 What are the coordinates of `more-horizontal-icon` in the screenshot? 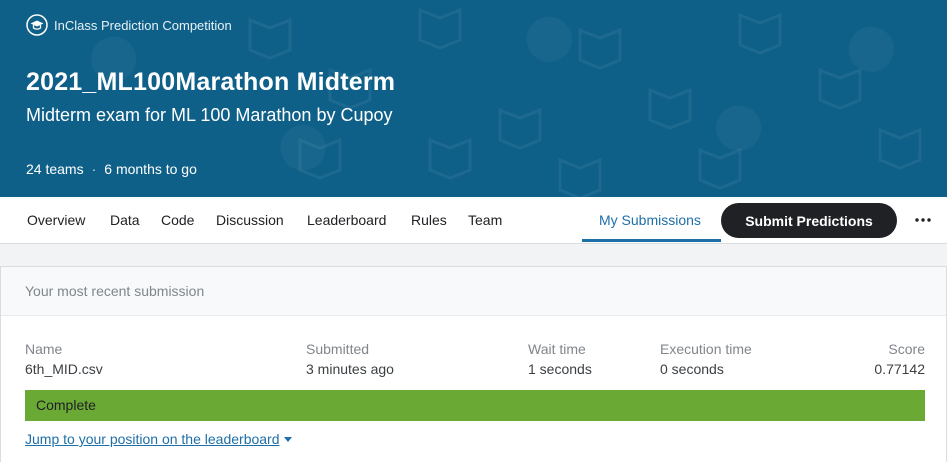 It's located at (923, 220).